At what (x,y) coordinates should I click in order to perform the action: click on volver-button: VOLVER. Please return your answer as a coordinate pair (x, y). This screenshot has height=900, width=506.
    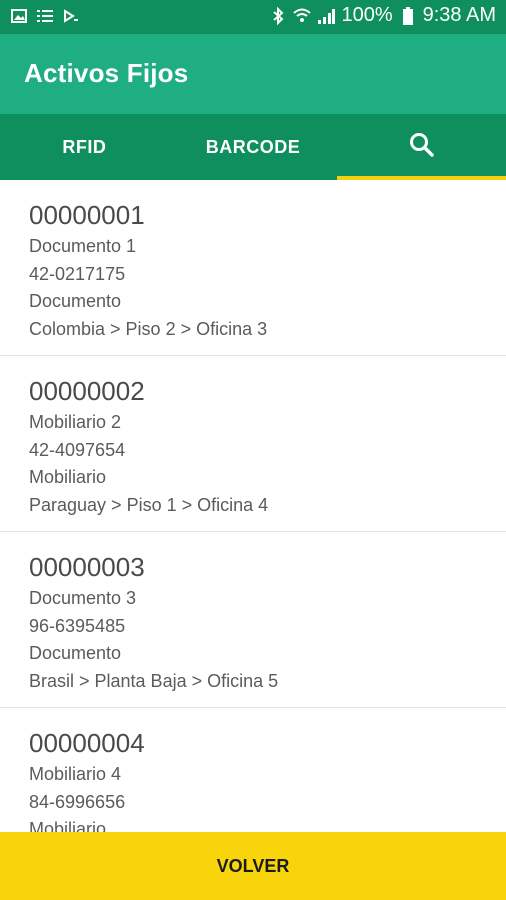
    Looking at the image, I should click on (253, 866).